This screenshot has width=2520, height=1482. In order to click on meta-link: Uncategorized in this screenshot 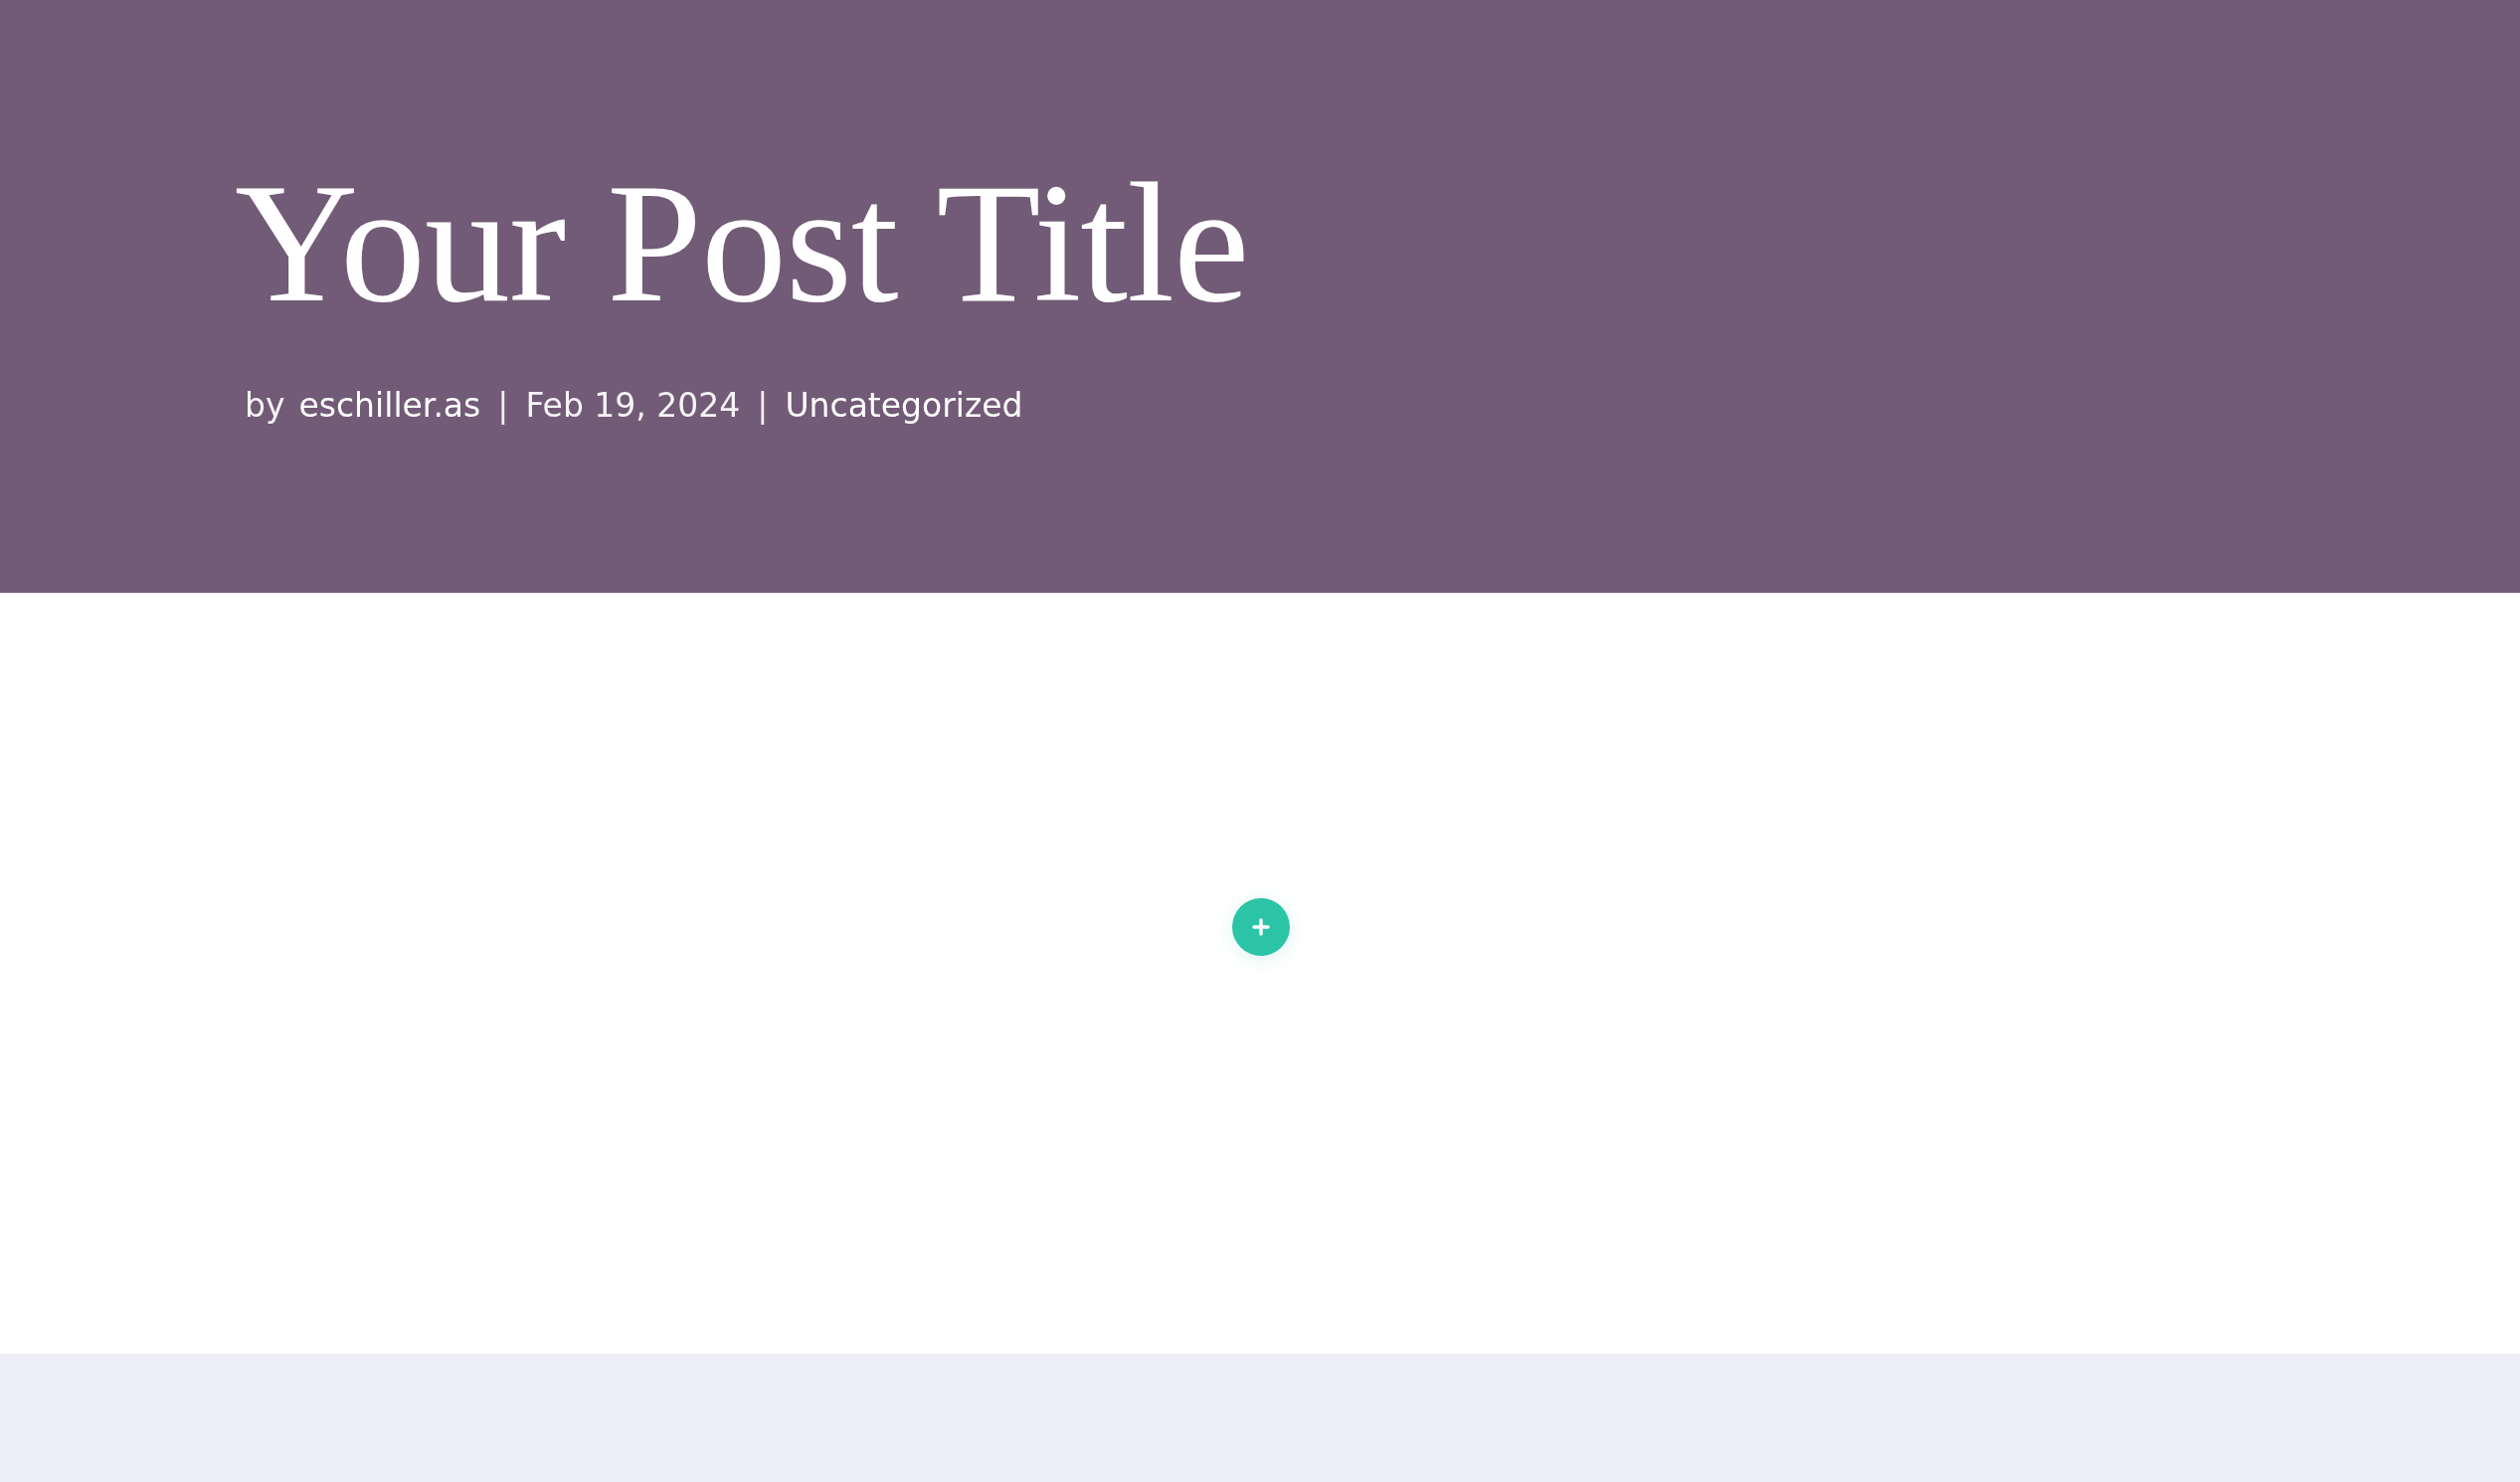, I will do `click(904, 406)`.